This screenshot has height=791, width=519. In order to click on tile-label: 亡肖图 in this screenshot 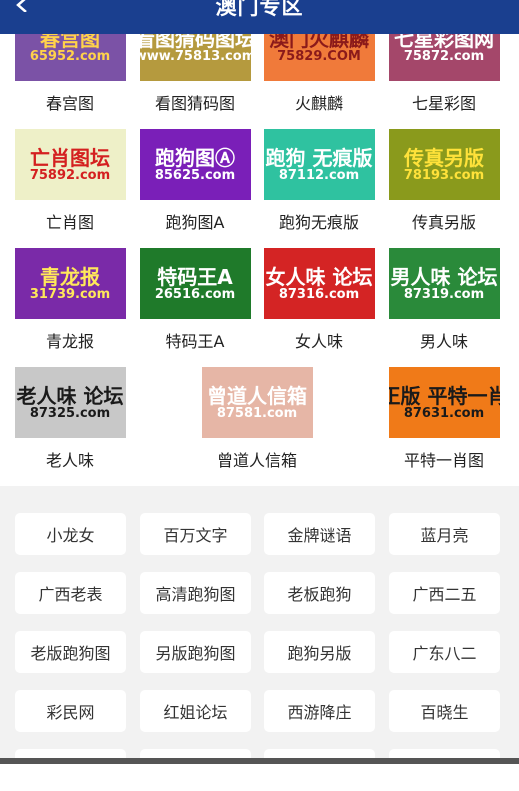, I will do `click(70, 223)`.